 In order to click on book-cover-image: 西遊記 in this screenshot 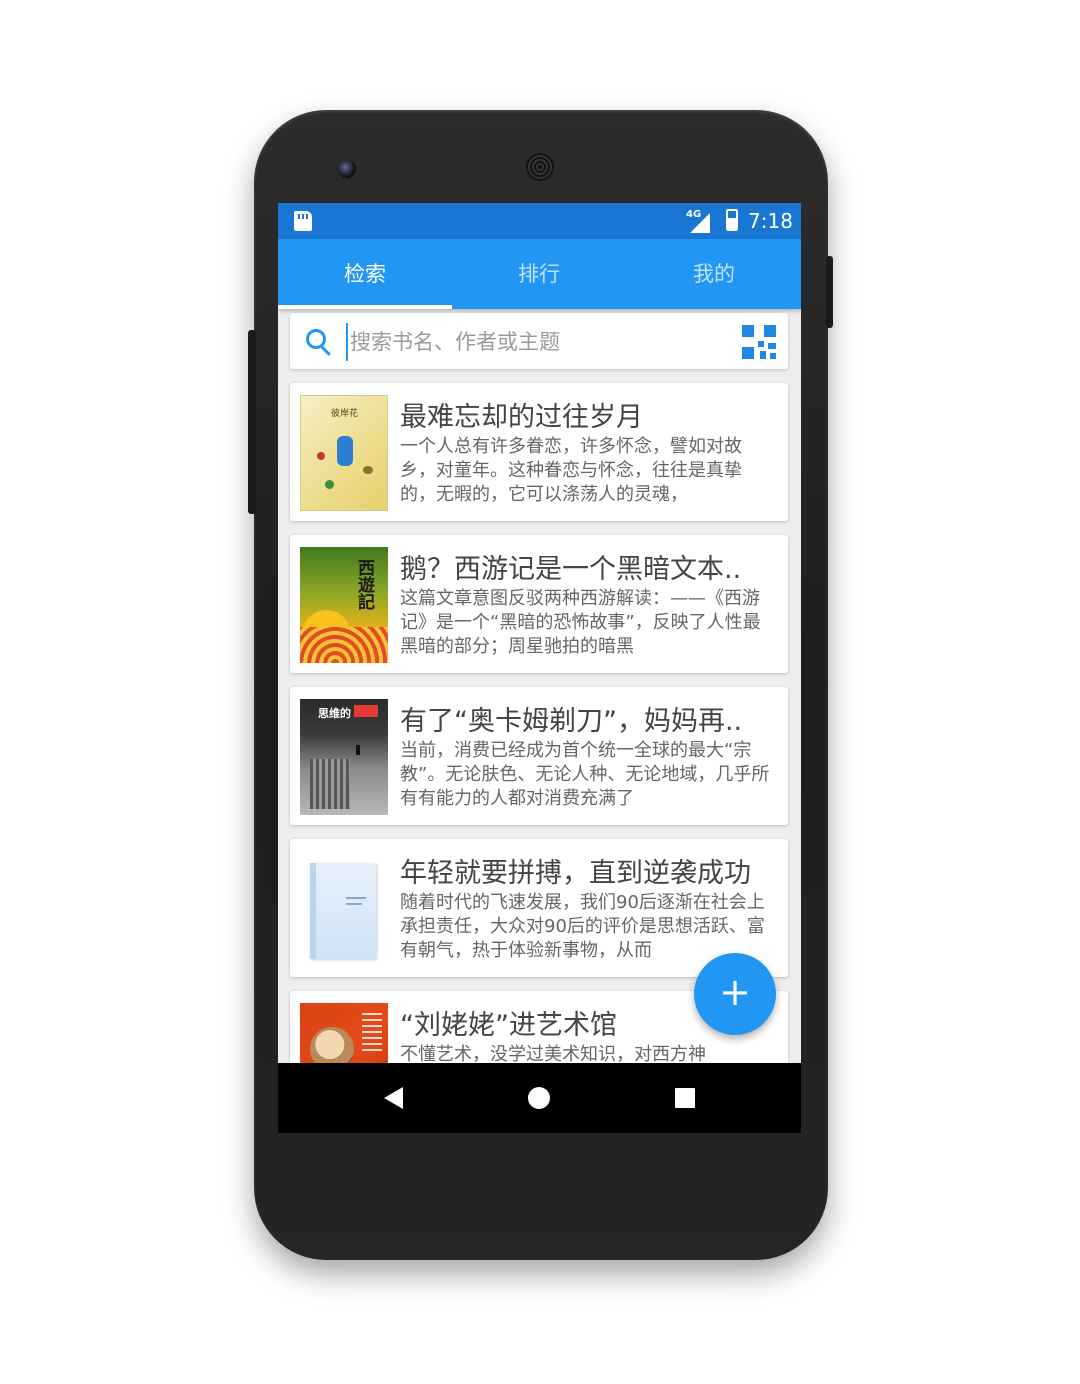, I will do `click(344, 605)`.